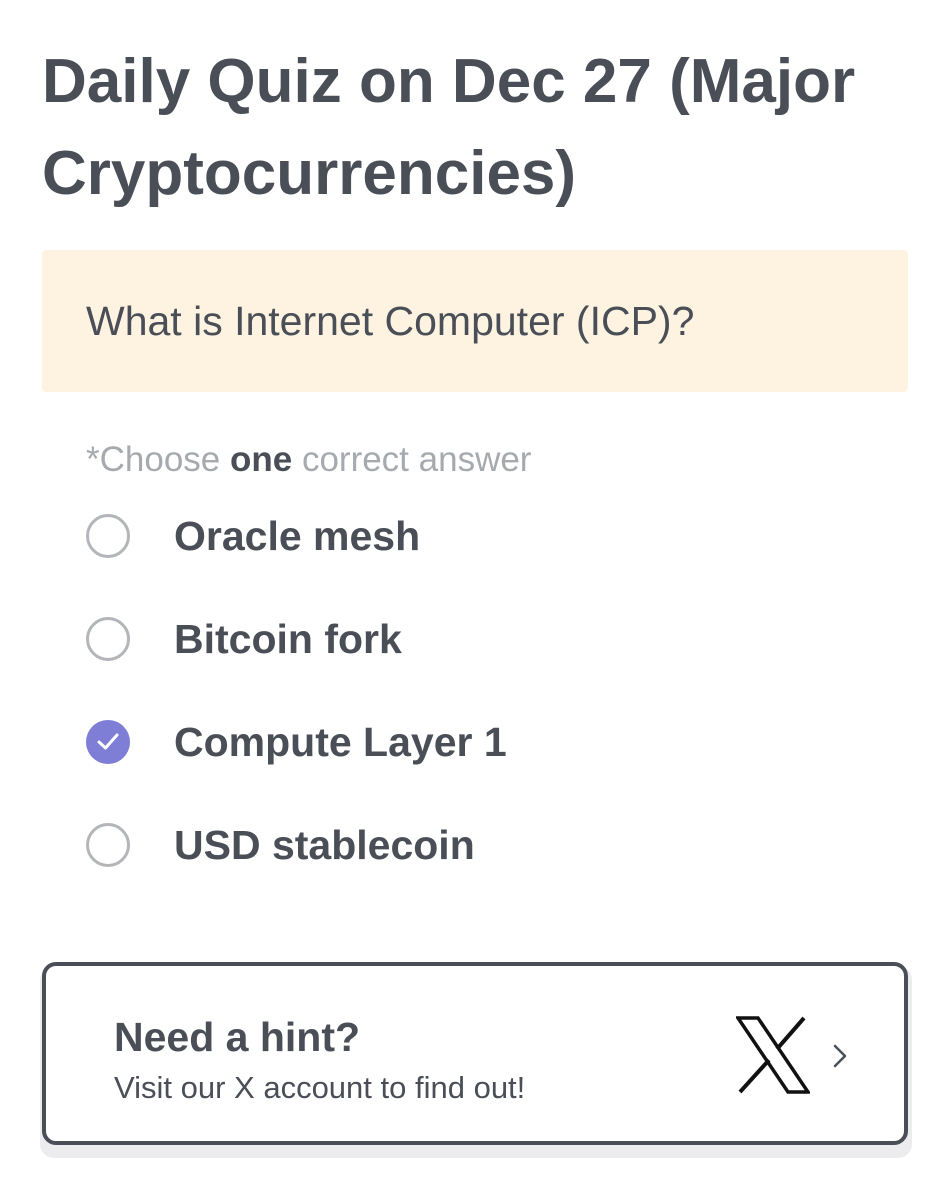 This screenshot has width=951, height=1200. I want to click on answer-option-oracle-mesh: Oracle mesh, so click(496, 535).